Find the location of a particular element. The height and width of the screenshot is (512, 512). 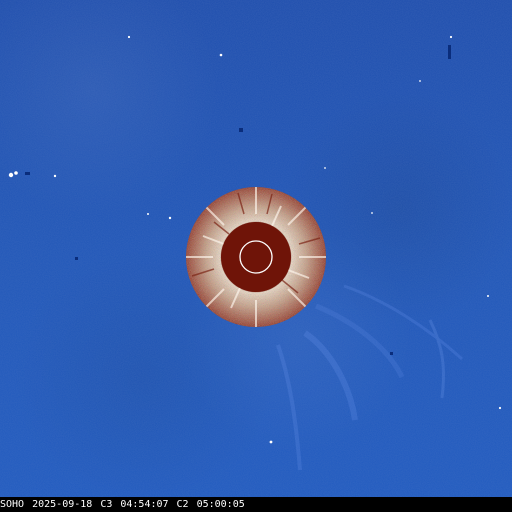

caption-instrument-2: C2 is located at coordinates (182, 504).